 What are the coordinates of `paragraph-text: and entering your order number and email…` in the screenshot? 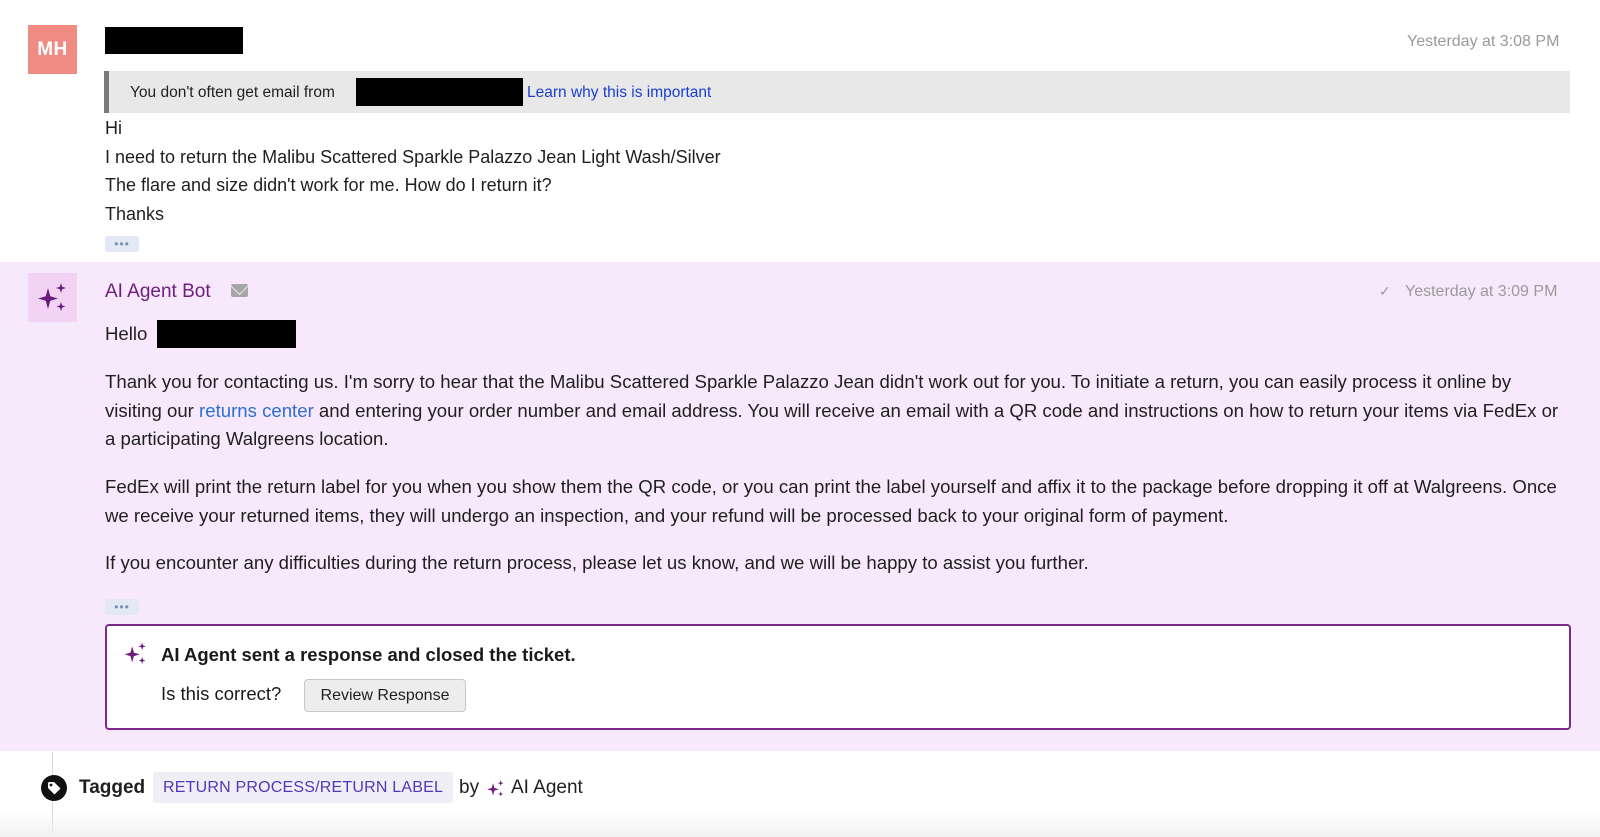 It's located at (832, 424).